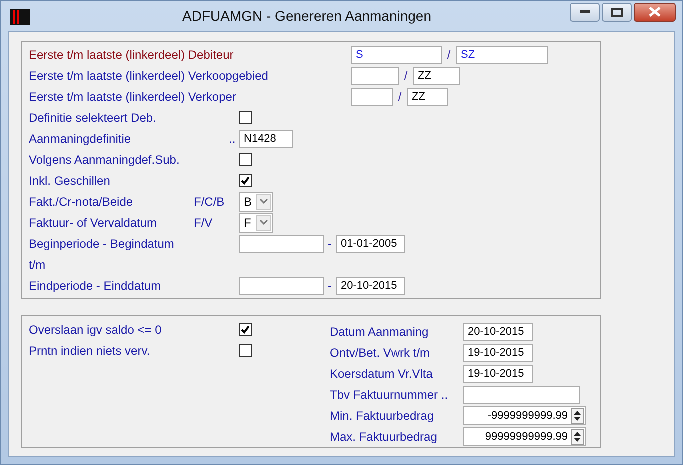 The image size is (683, 465). What do you see at coordinates (90, 351) in the screenshot?
I see `option-label: Prntn indien niets verv.` at bounding box center [90, 351].